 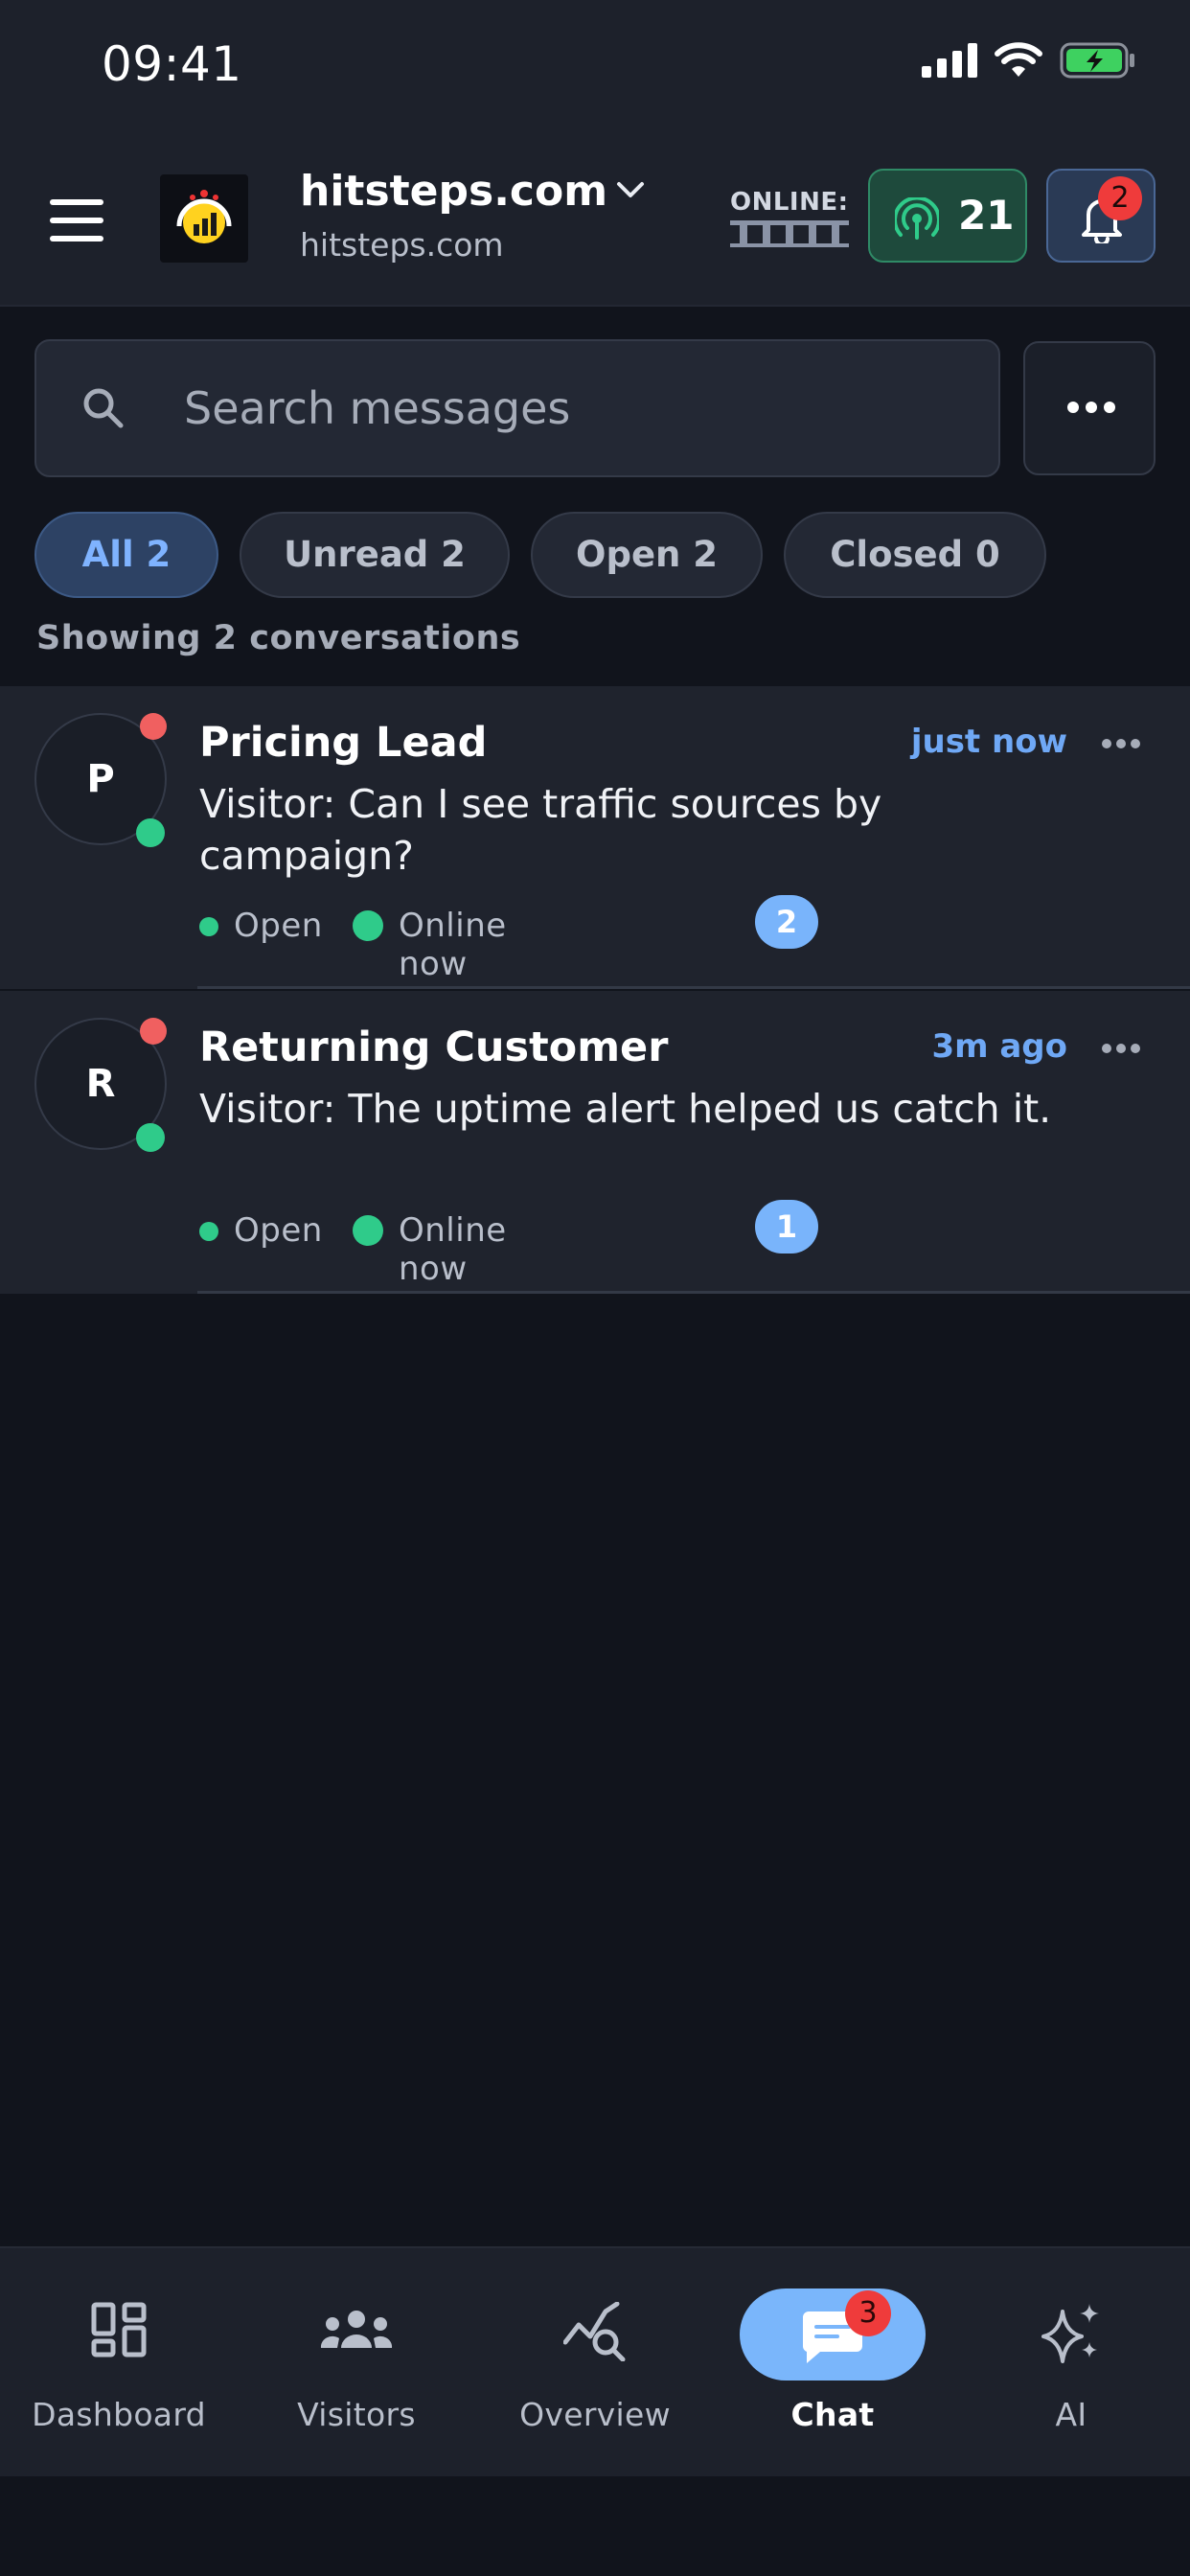 I want to click on nav-item-chat: 3 Chat, so click(x=833, y=2363).